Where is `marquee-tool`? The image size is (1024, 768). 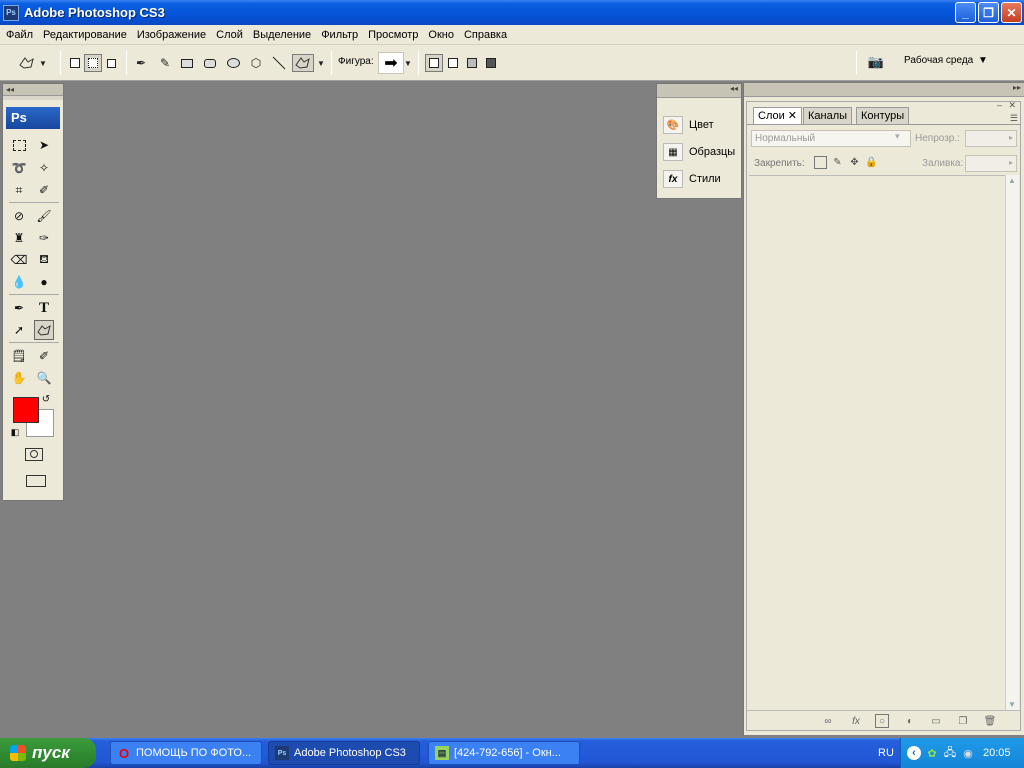 marquee-tool is located at coordinates (19, 145).